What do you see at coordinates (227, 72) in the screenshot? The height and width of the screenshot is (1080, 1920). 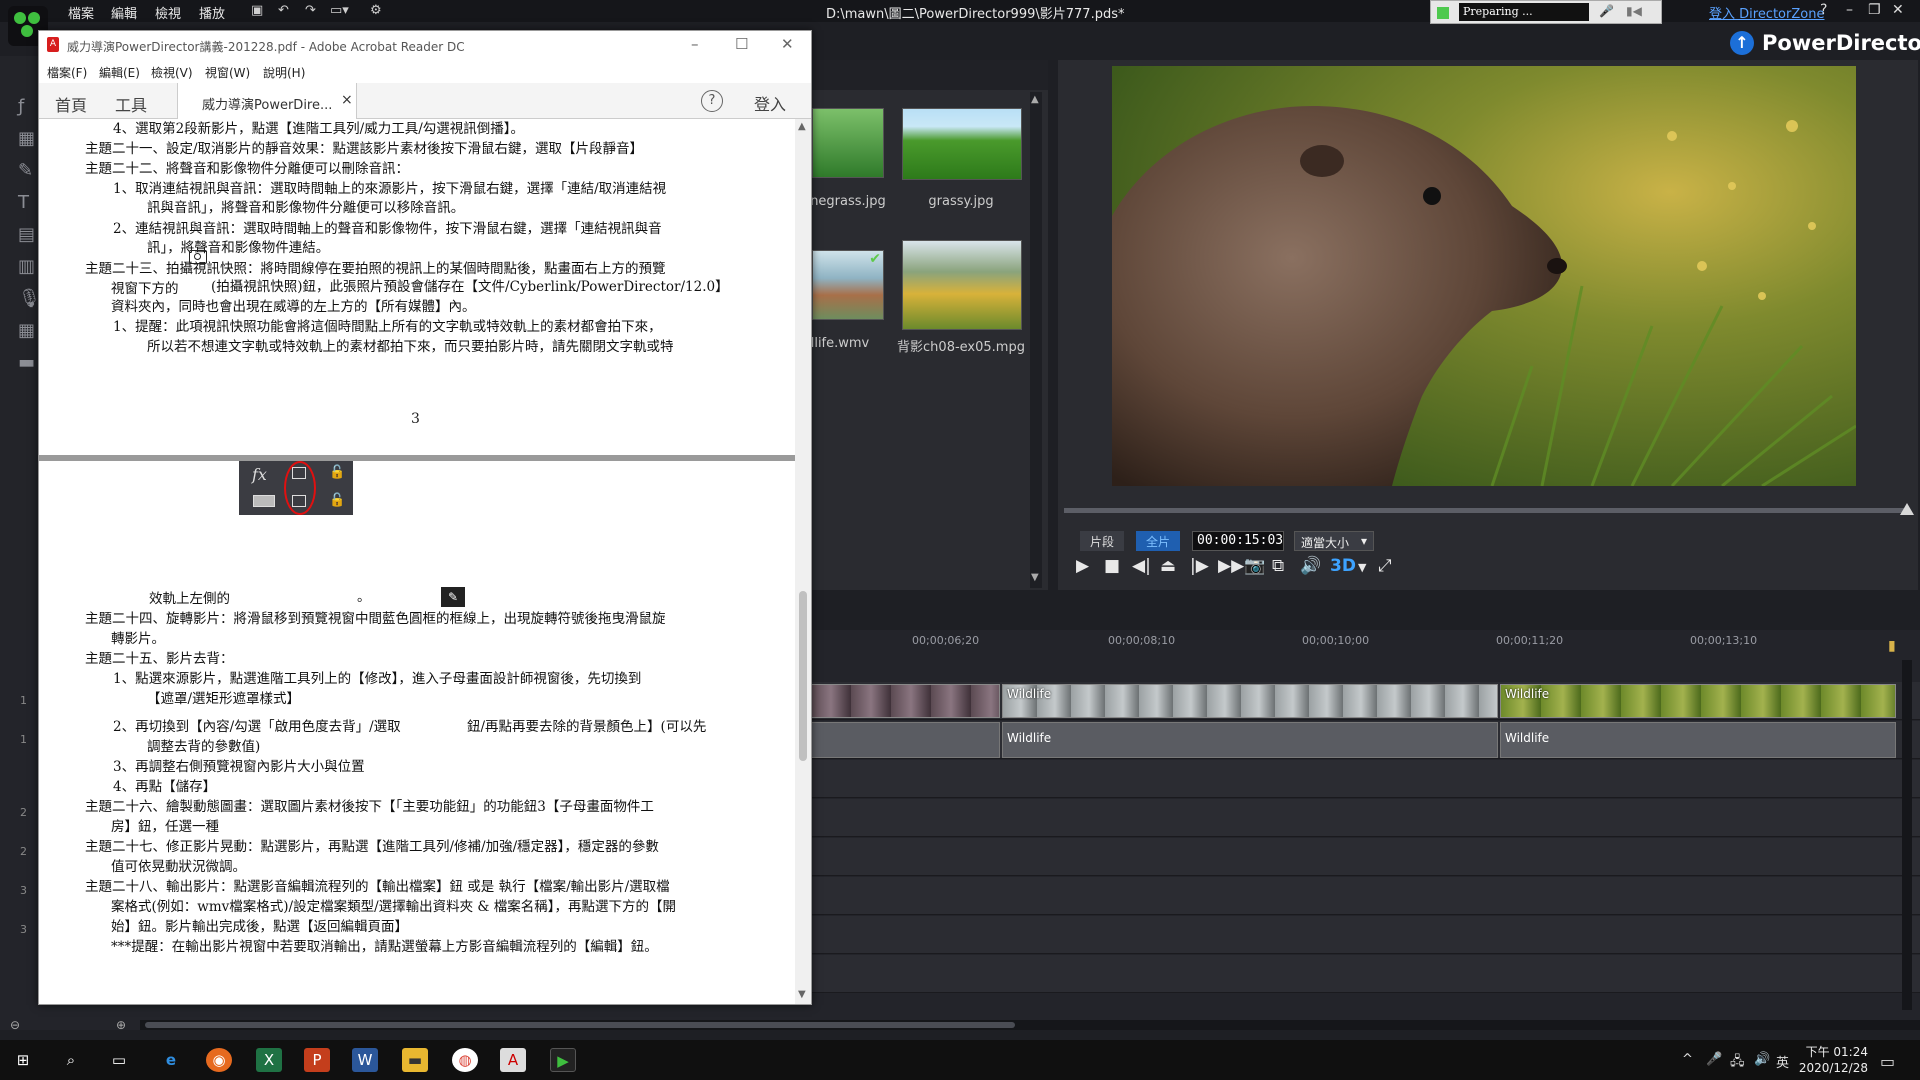 I see `menu-window: 視窗(W)` at bounding box center [227, 72].